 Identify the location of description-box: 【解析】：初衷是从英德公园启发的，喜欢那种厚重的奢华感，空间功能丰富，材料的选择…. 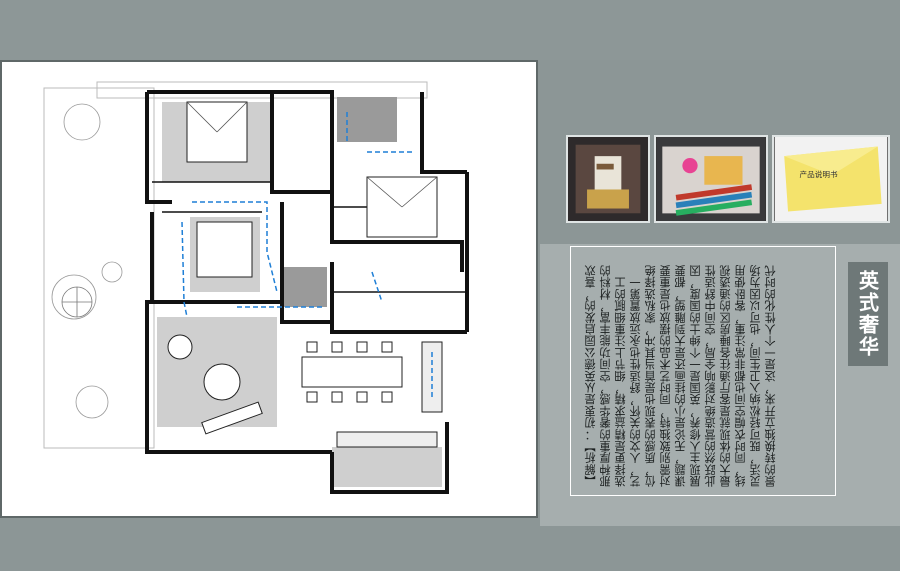
(703, 371).